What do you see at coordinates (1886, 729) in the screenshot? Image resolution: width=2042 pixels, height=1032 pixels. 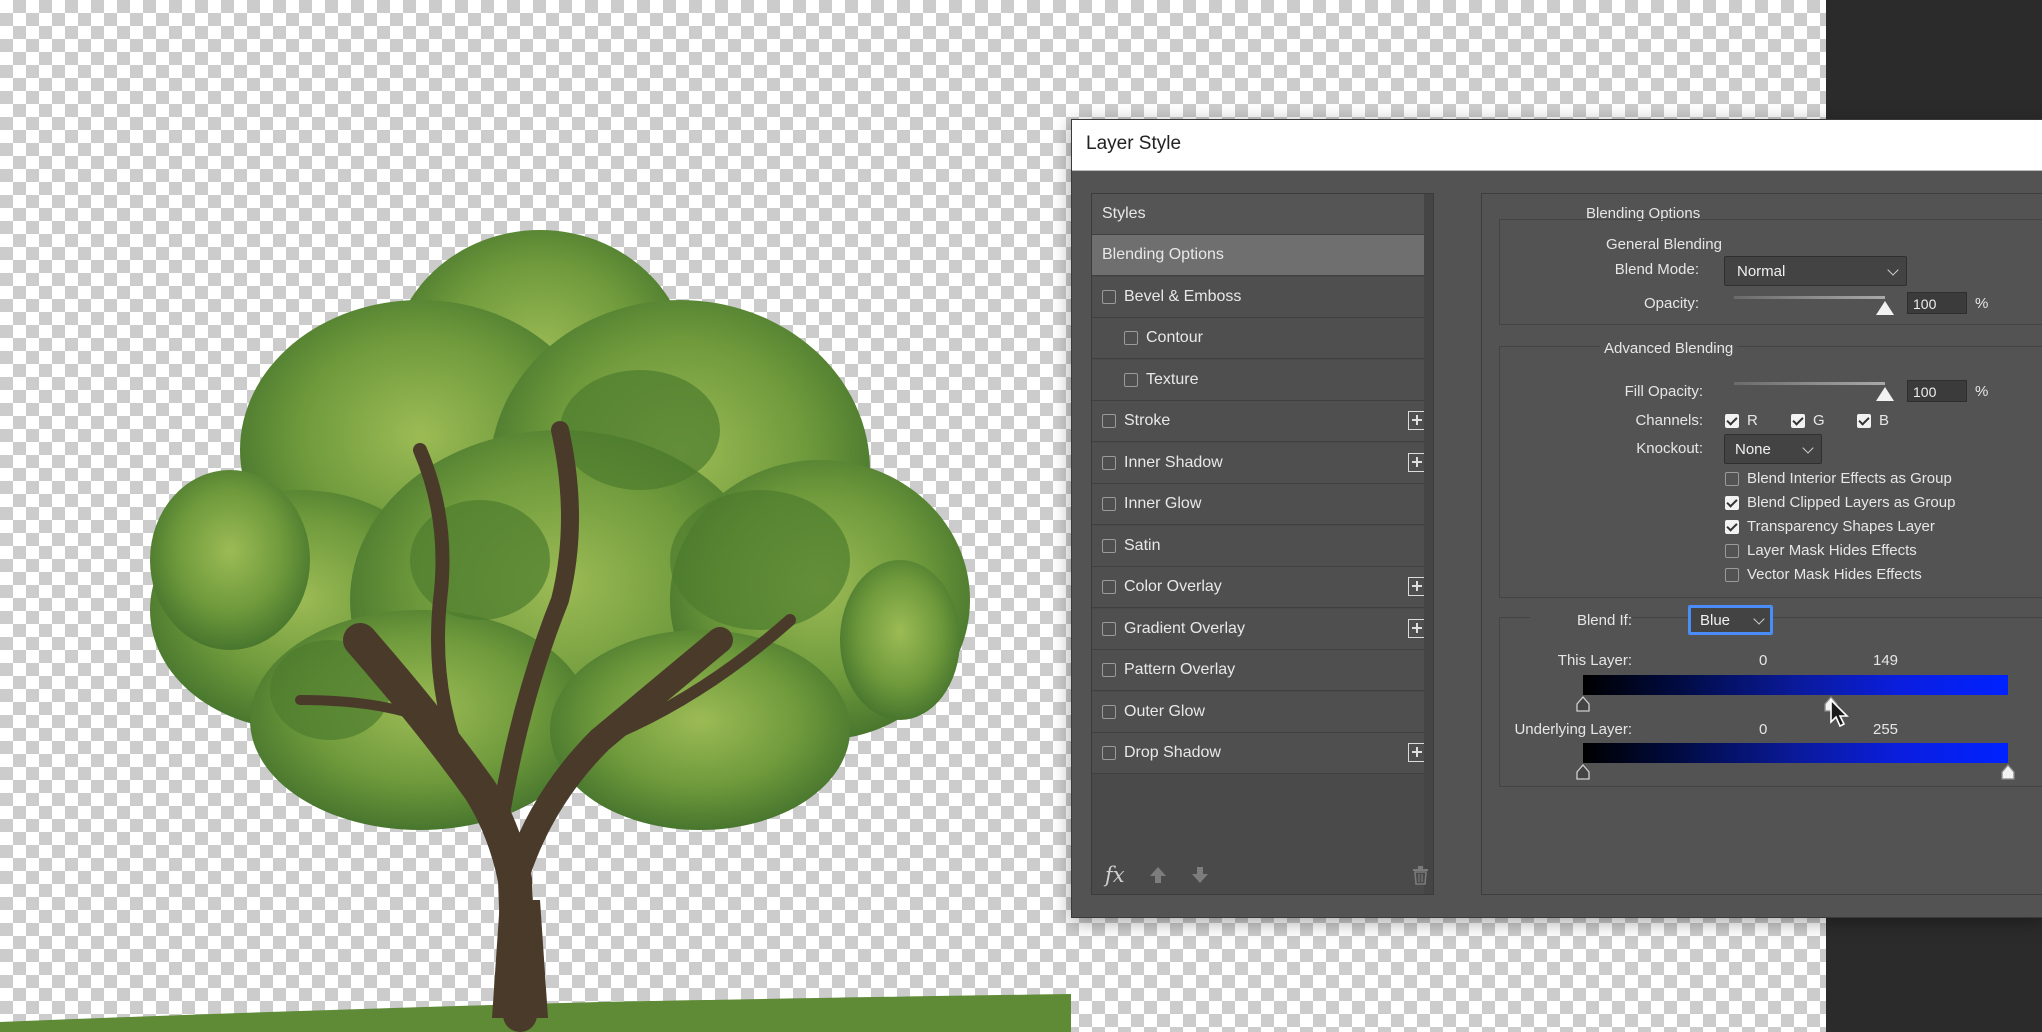 I see `underlying-layer-high-value: 255` at bounding box center [1886, 729].